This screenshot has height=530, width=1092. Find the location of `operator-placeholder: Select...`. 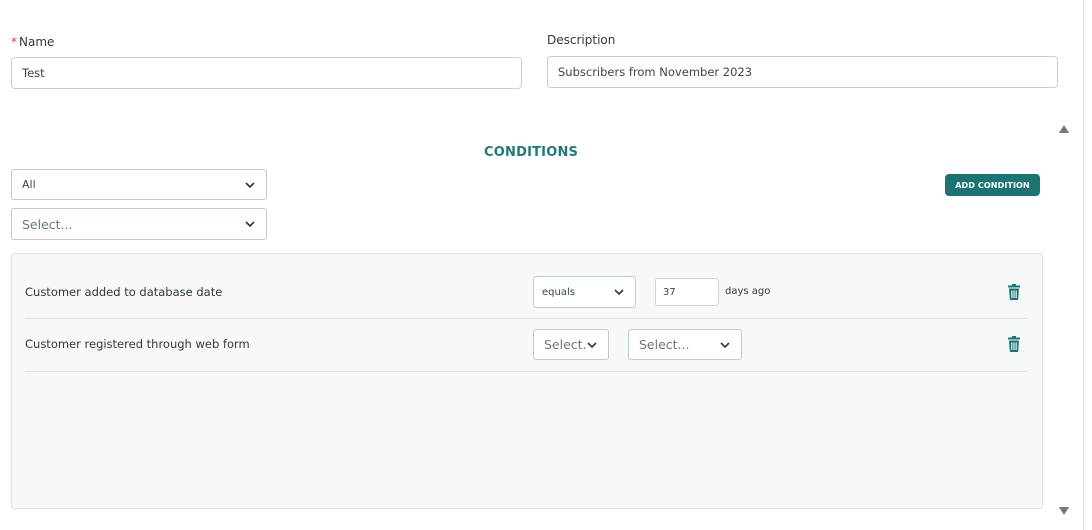

operator-placeholder: Select... is located at coordinates (565, 344).